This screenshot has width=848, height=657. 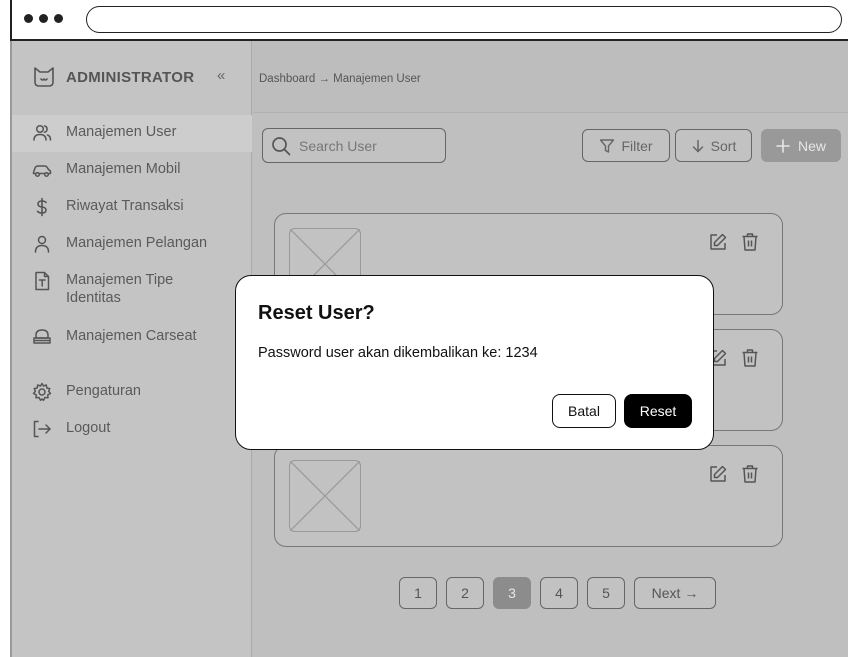 I want to click on sidebar-item-manajemen-carseat: Manajemen Carseat, so click(x=132, y=337).